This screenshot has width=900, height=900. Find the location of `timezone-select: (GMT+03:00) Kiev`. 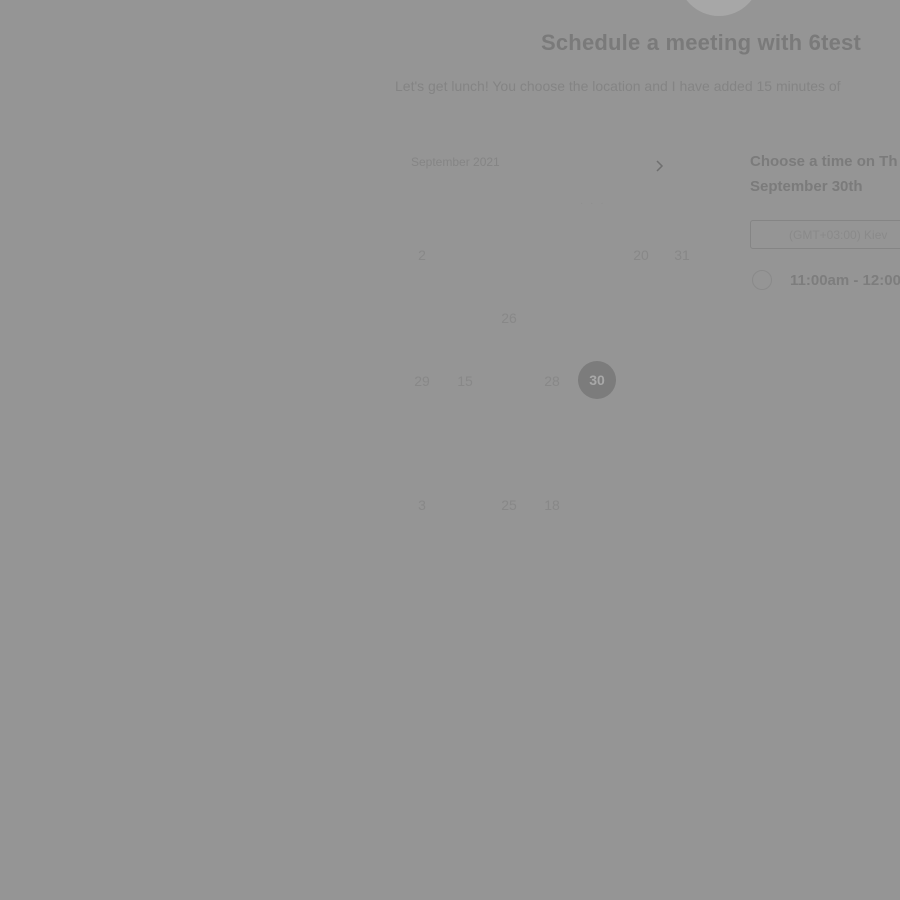

timezone-select: (GMT+03:00) Kiev is located at coordinates (825, 234).